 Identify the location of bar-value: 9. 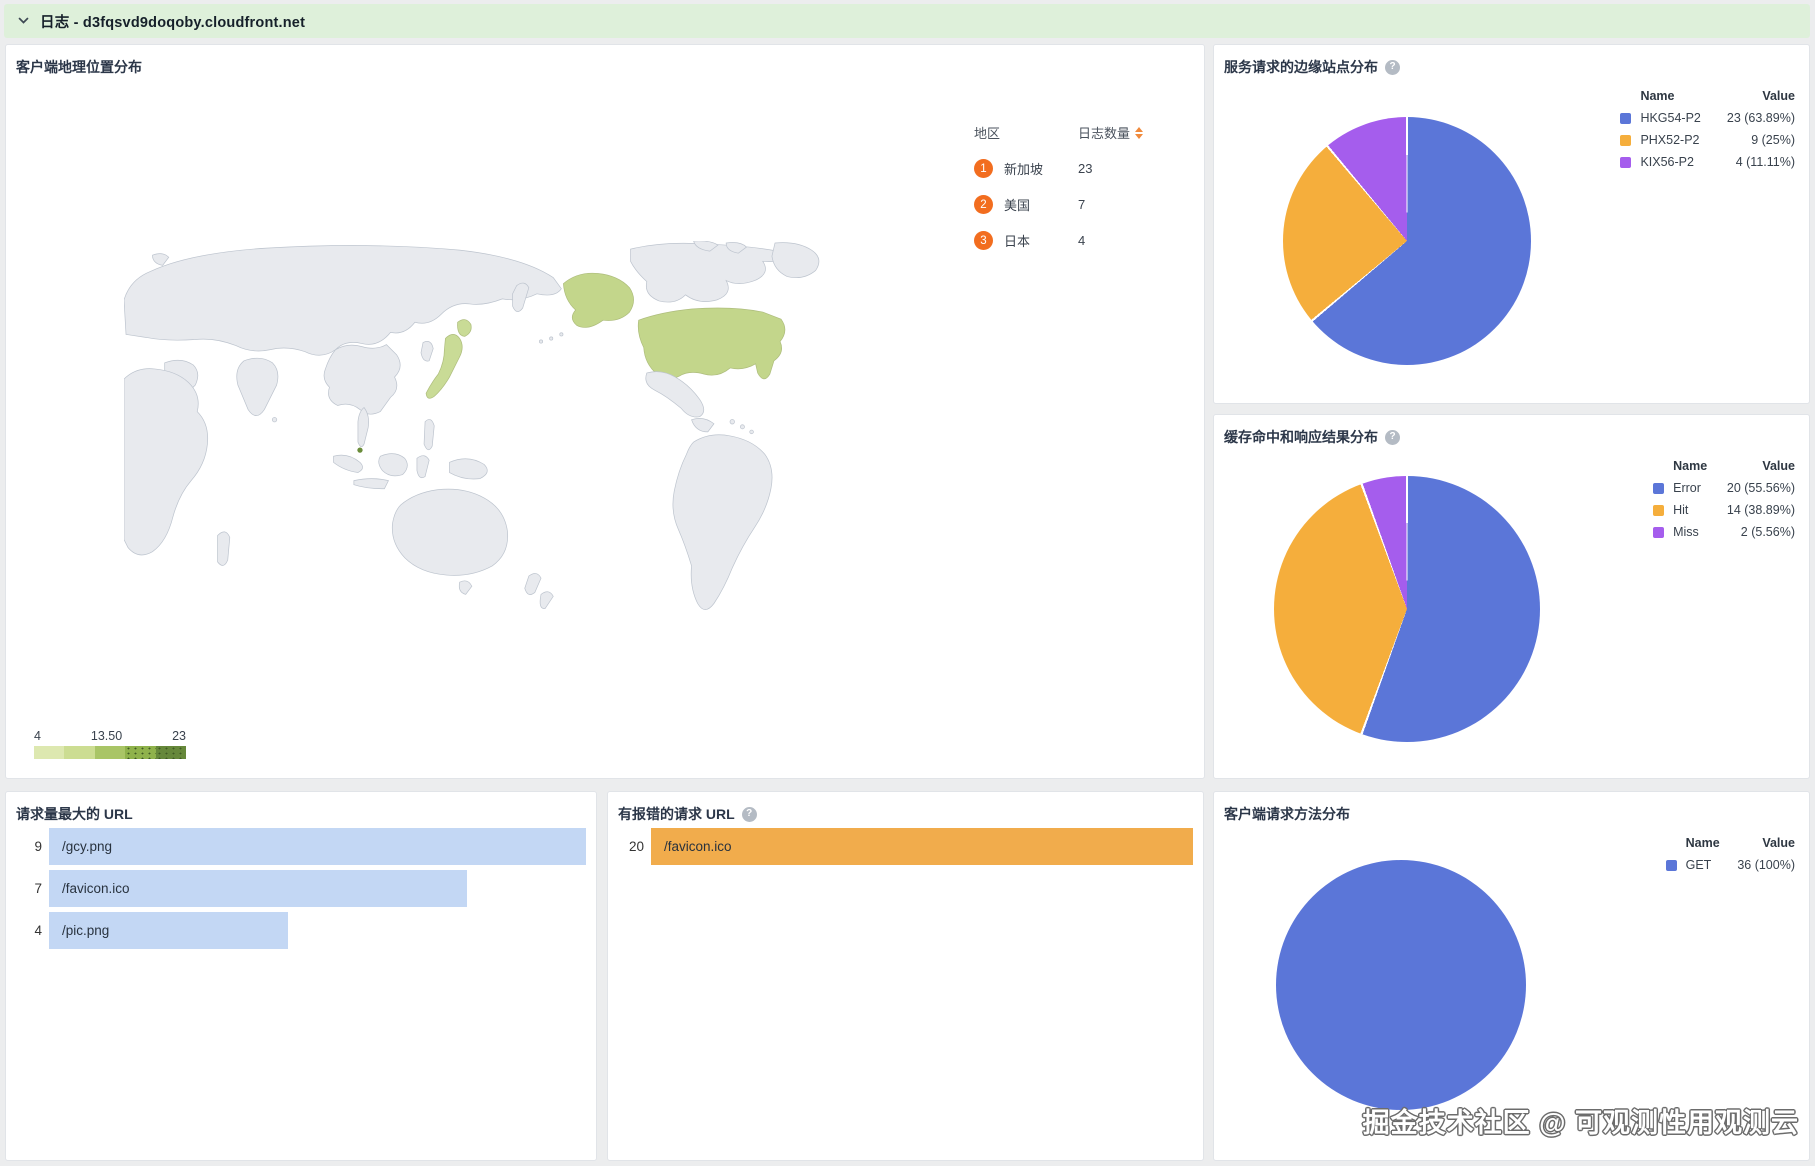
(38, 846).